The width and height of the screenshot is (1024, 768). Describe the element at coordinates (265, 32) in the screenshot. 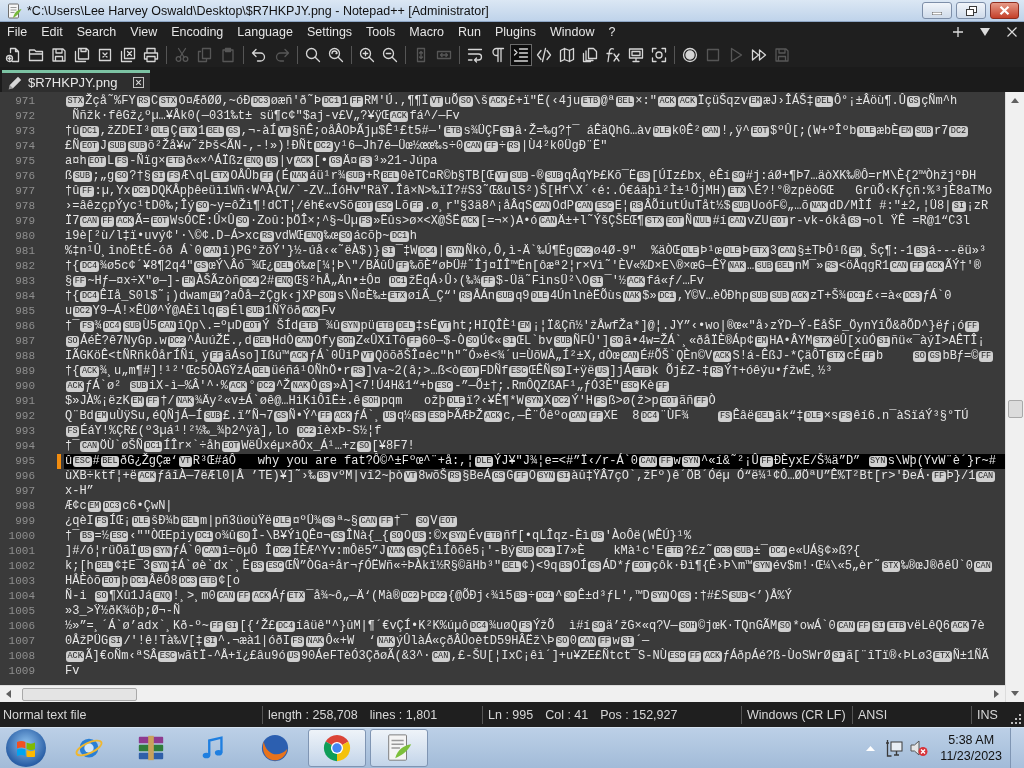

I see `menu-item: Language` at that location.